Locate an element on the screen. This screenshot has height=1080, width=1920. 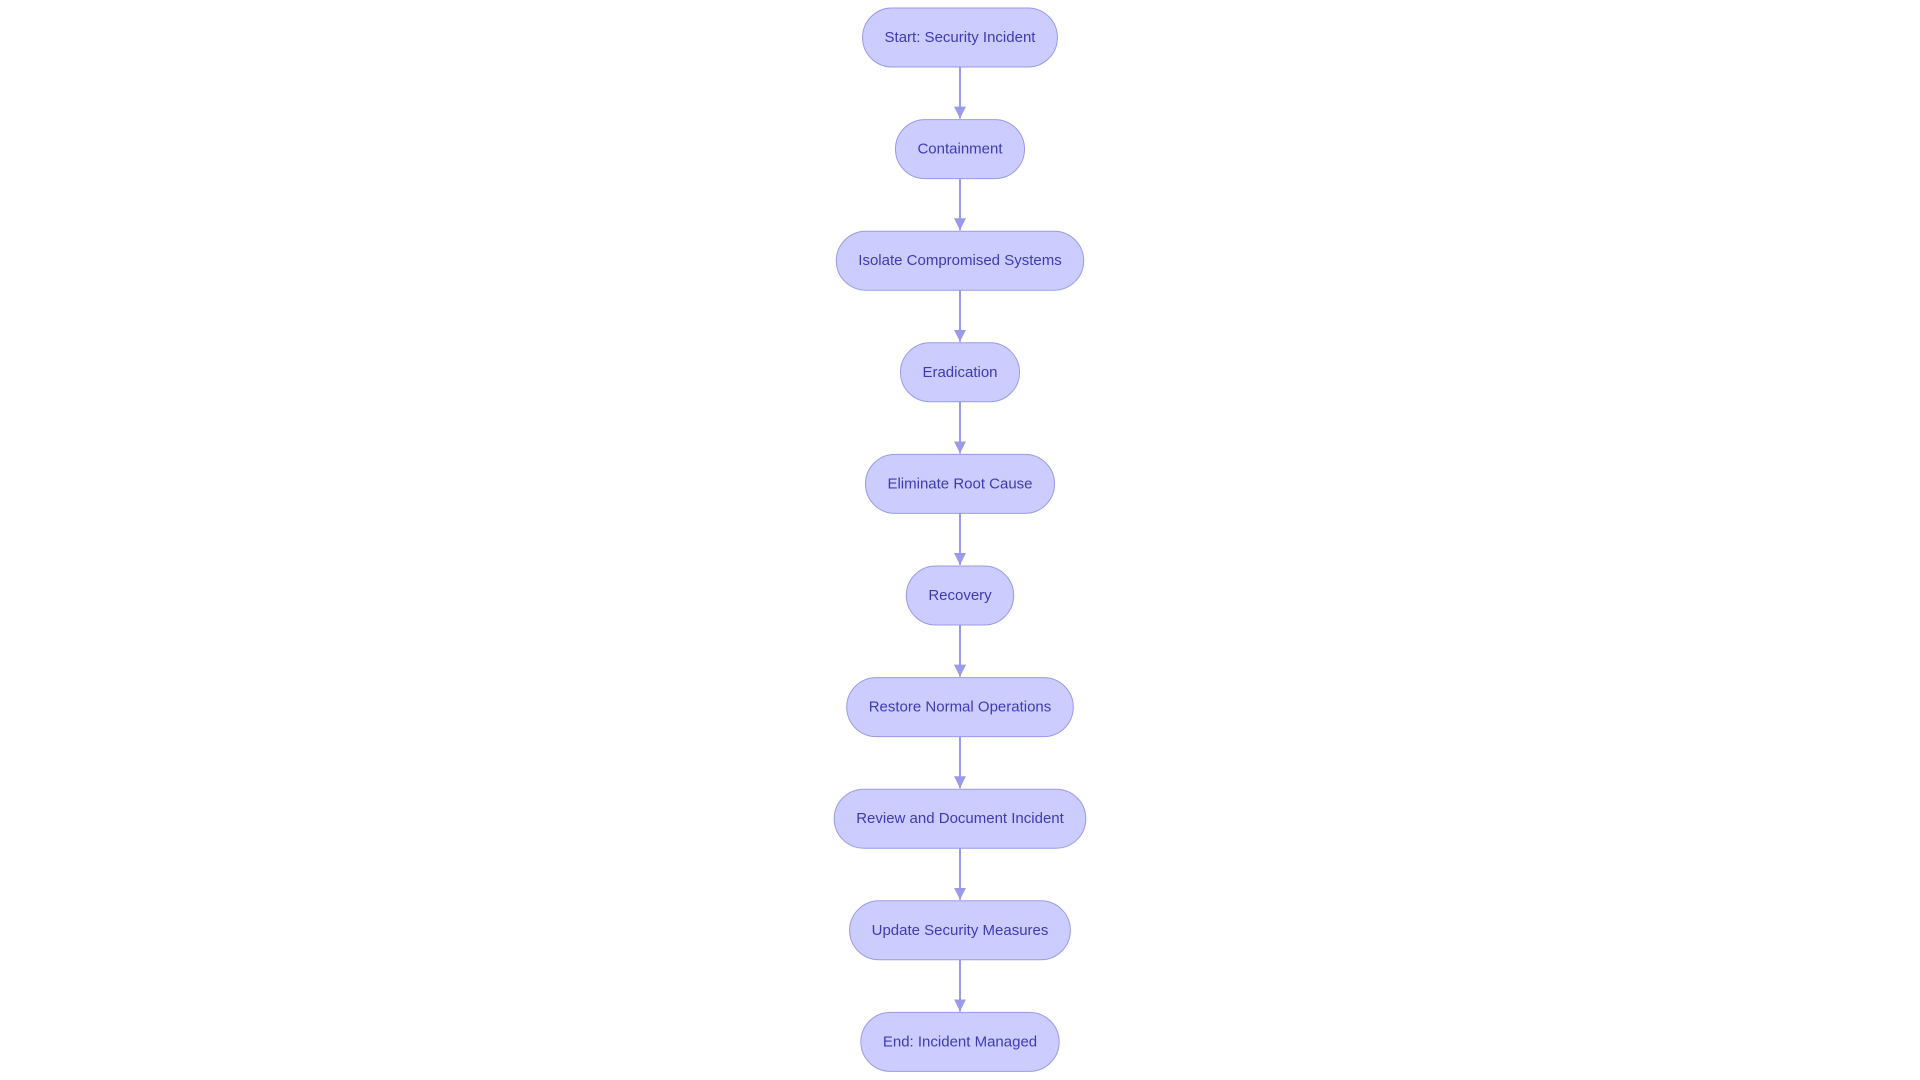
node-label: Eradication is located at coordinates (959, 372).